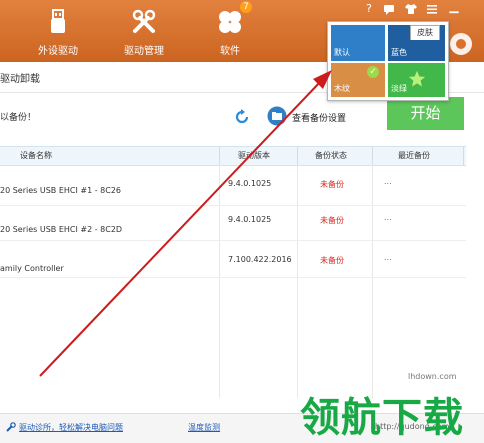 Image resolution: width=484 pixels, height=443 pixels. Describe the element at coordinates (260, 259) in the screenshot. I see `driver-version: 7.100.422.2016` at that location.